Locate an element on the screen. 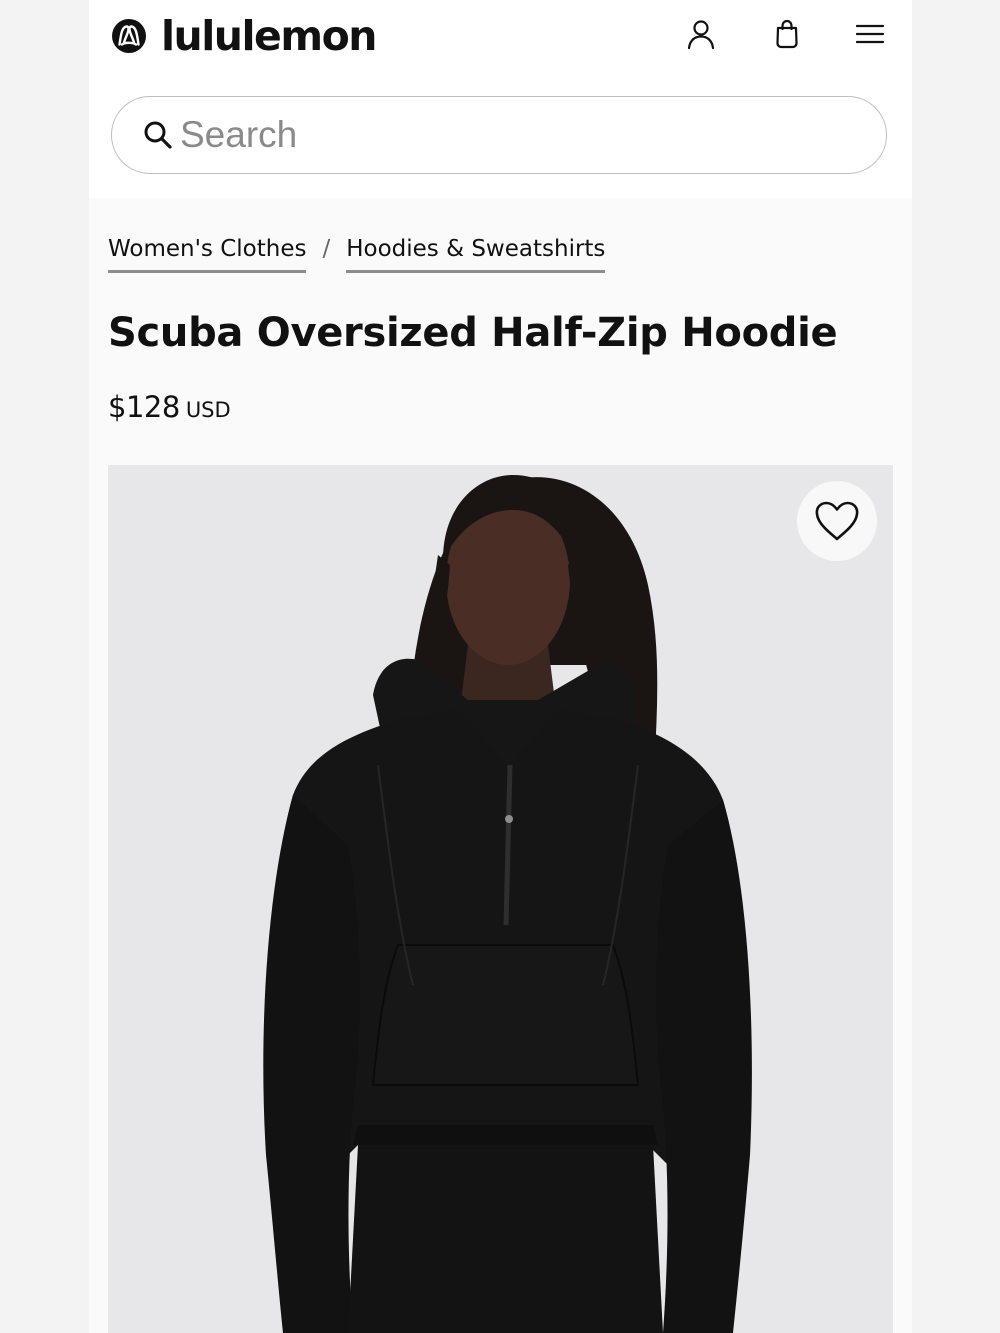 This screenshot has height=1333, width=1000. breadcrumb-womens-clothes: Women's Clothes is located at coordinates (207, 253).